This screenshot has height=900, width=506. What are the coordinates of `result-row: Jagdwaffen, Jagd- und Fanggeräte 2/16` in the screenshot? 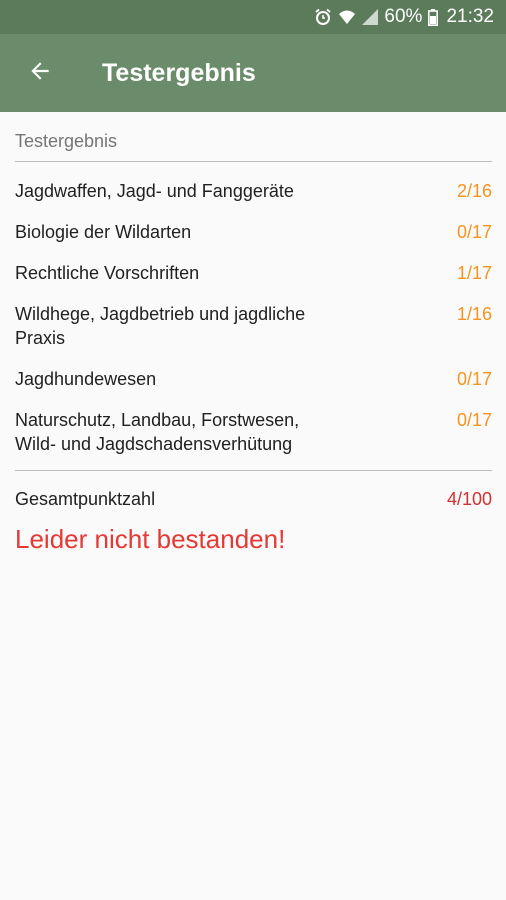 It's located at (253, 192).